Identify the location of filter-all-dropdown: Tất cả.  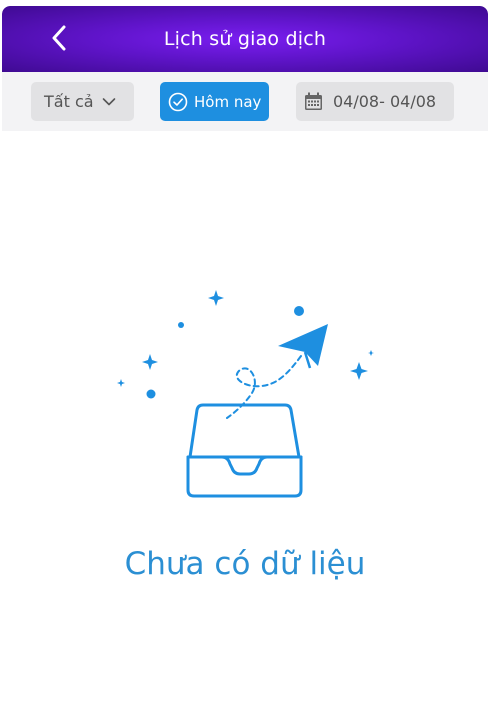
(82, 101).